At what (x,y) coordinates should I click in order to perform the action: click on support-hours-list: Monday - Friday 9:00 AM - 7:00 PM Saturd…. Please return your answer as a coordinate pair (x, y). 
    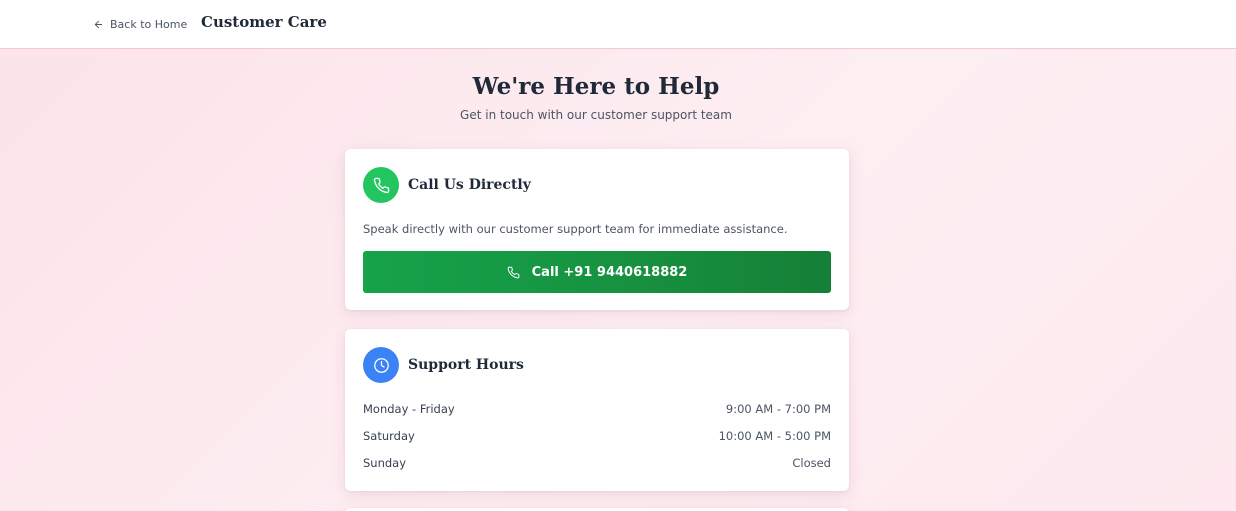
    Looking at the image, I should click on (597, 442).